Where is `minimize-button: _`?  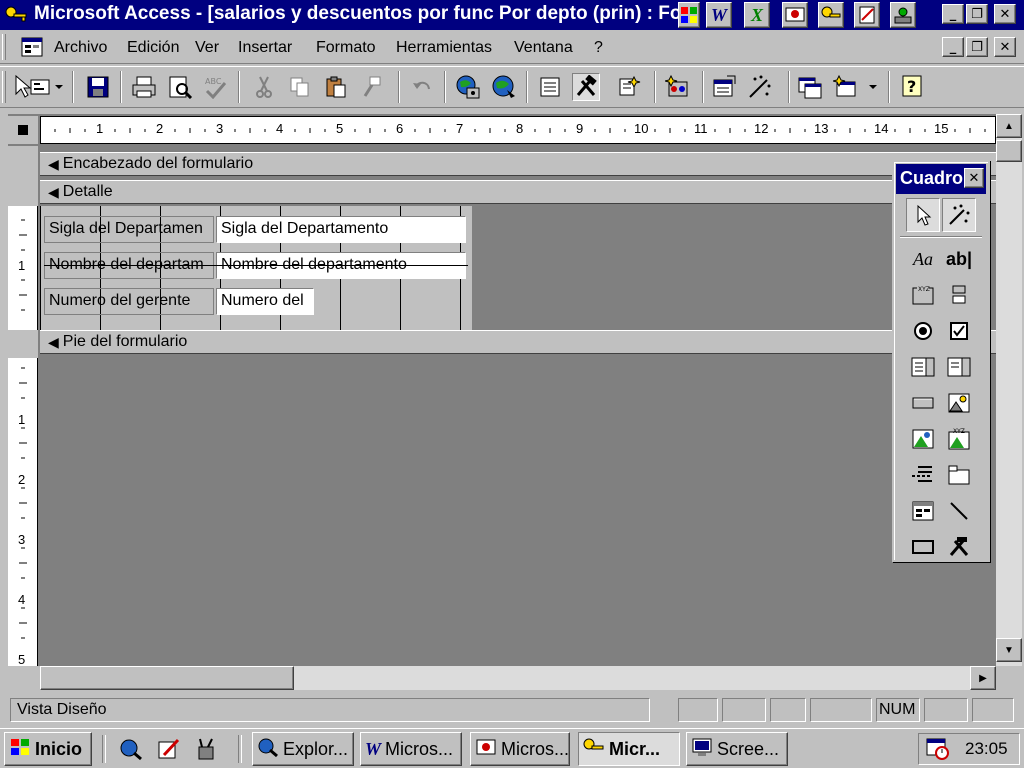 minimize-button: _ is located at coordinates (953, 14).